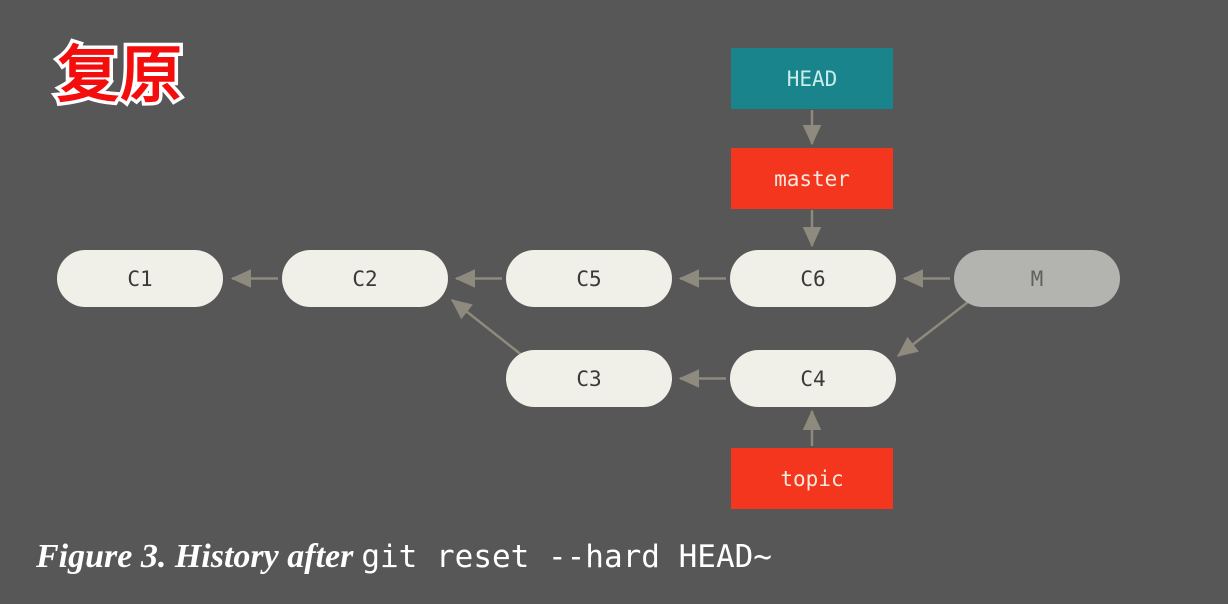 This screenshot has width=1228, height=604. I want to click on commit-label-m: M, so click(1037, 279).